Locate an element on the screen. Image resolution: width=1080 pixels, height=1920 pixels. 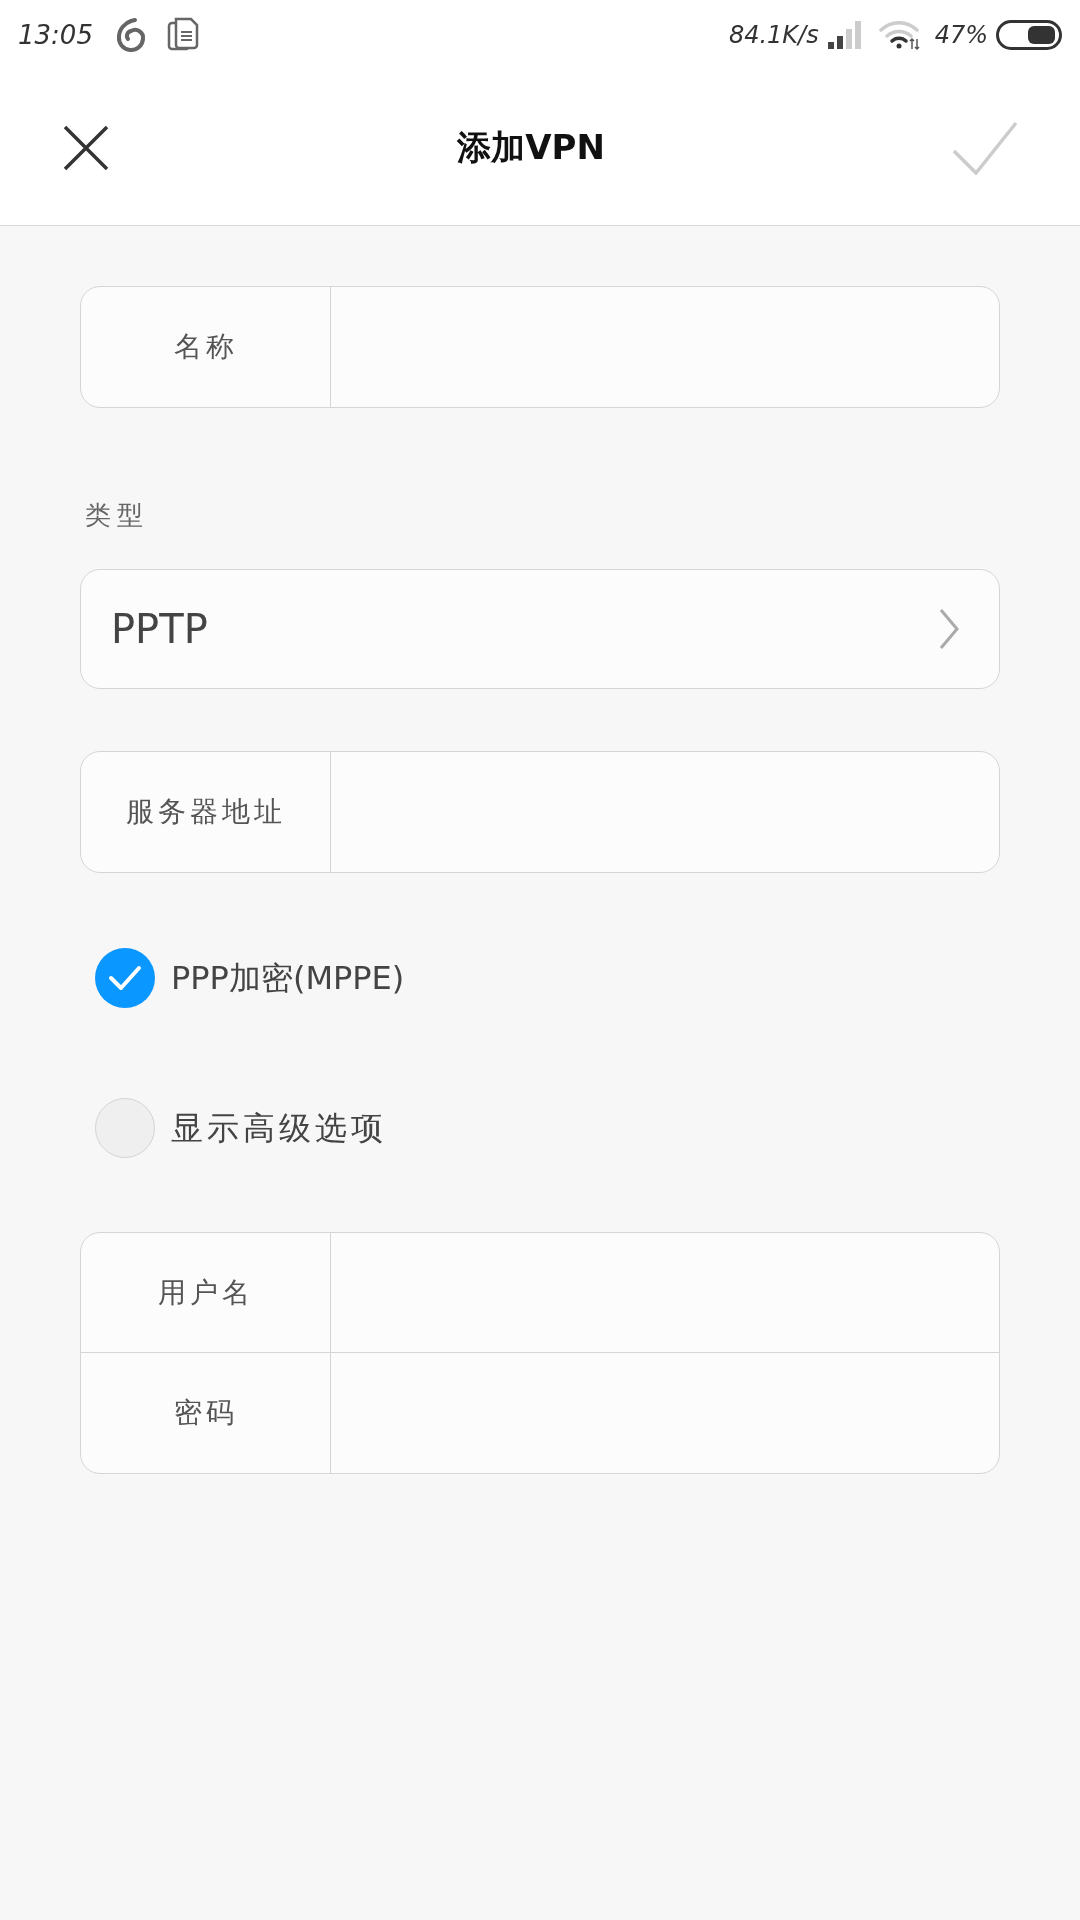
battery-percent: 47% is located at coordinates (961, 35).